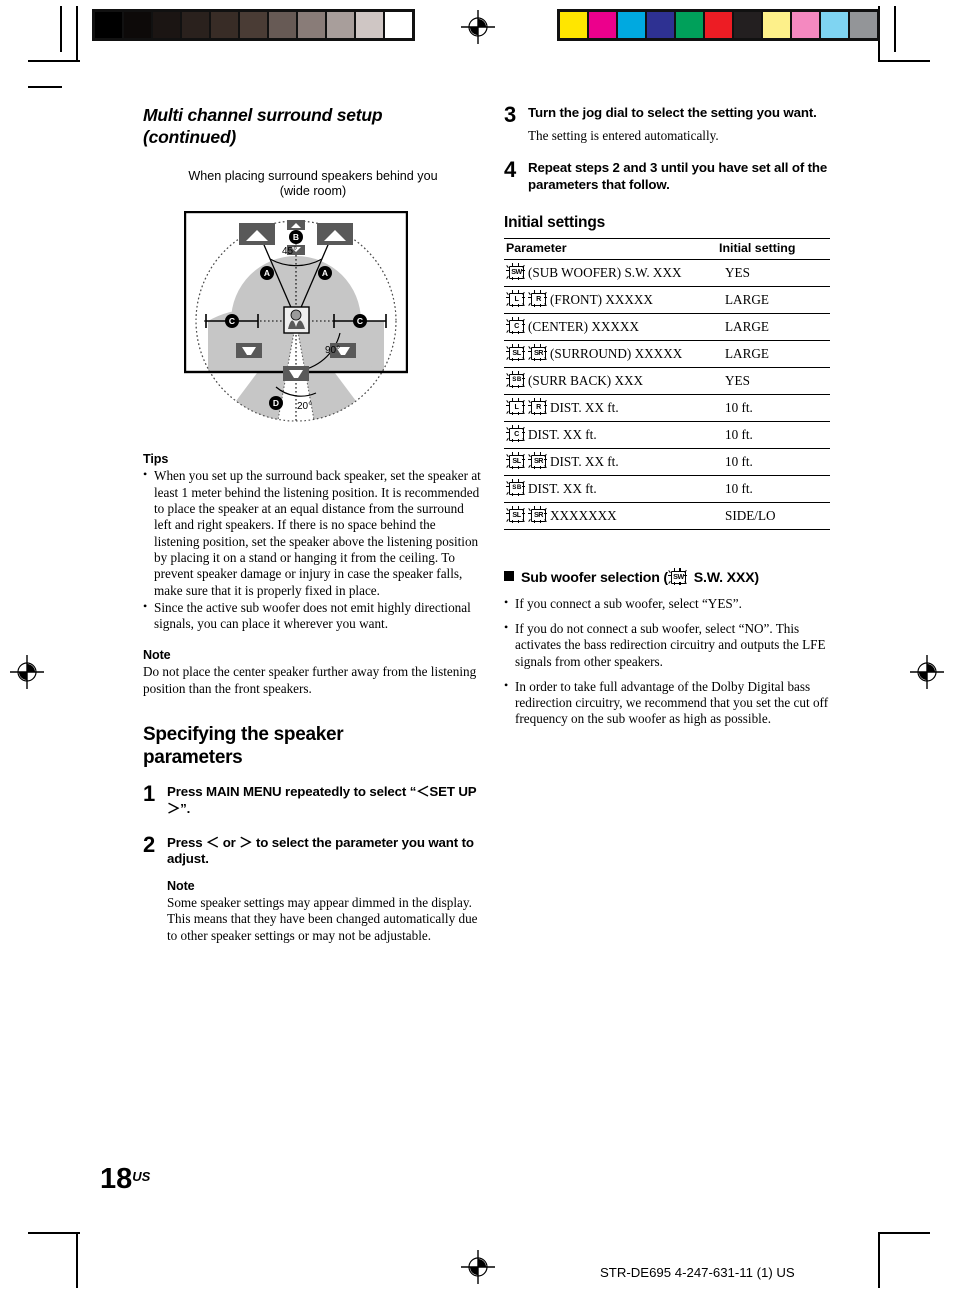 This screenshot has width=954, height=1300. I want to click on speaker-placement-diagram: A A B C C D 45° 90° 20°, so click(296, 323).